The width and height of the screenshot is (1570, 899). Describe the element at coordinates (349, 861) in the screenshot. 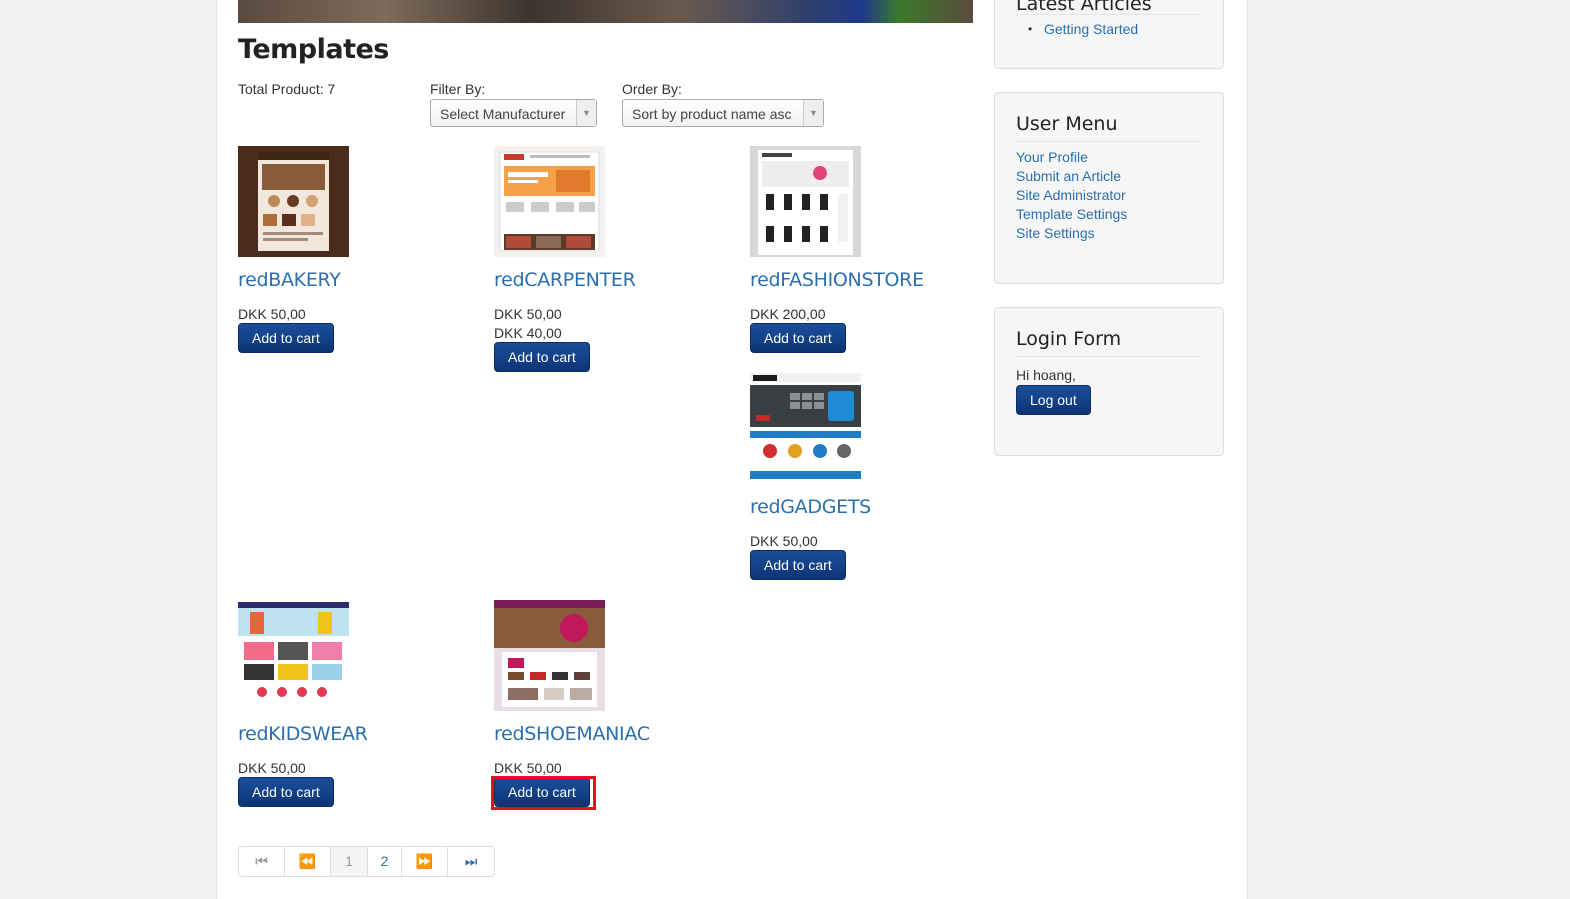

I see `page-link-1: 1` at that location.